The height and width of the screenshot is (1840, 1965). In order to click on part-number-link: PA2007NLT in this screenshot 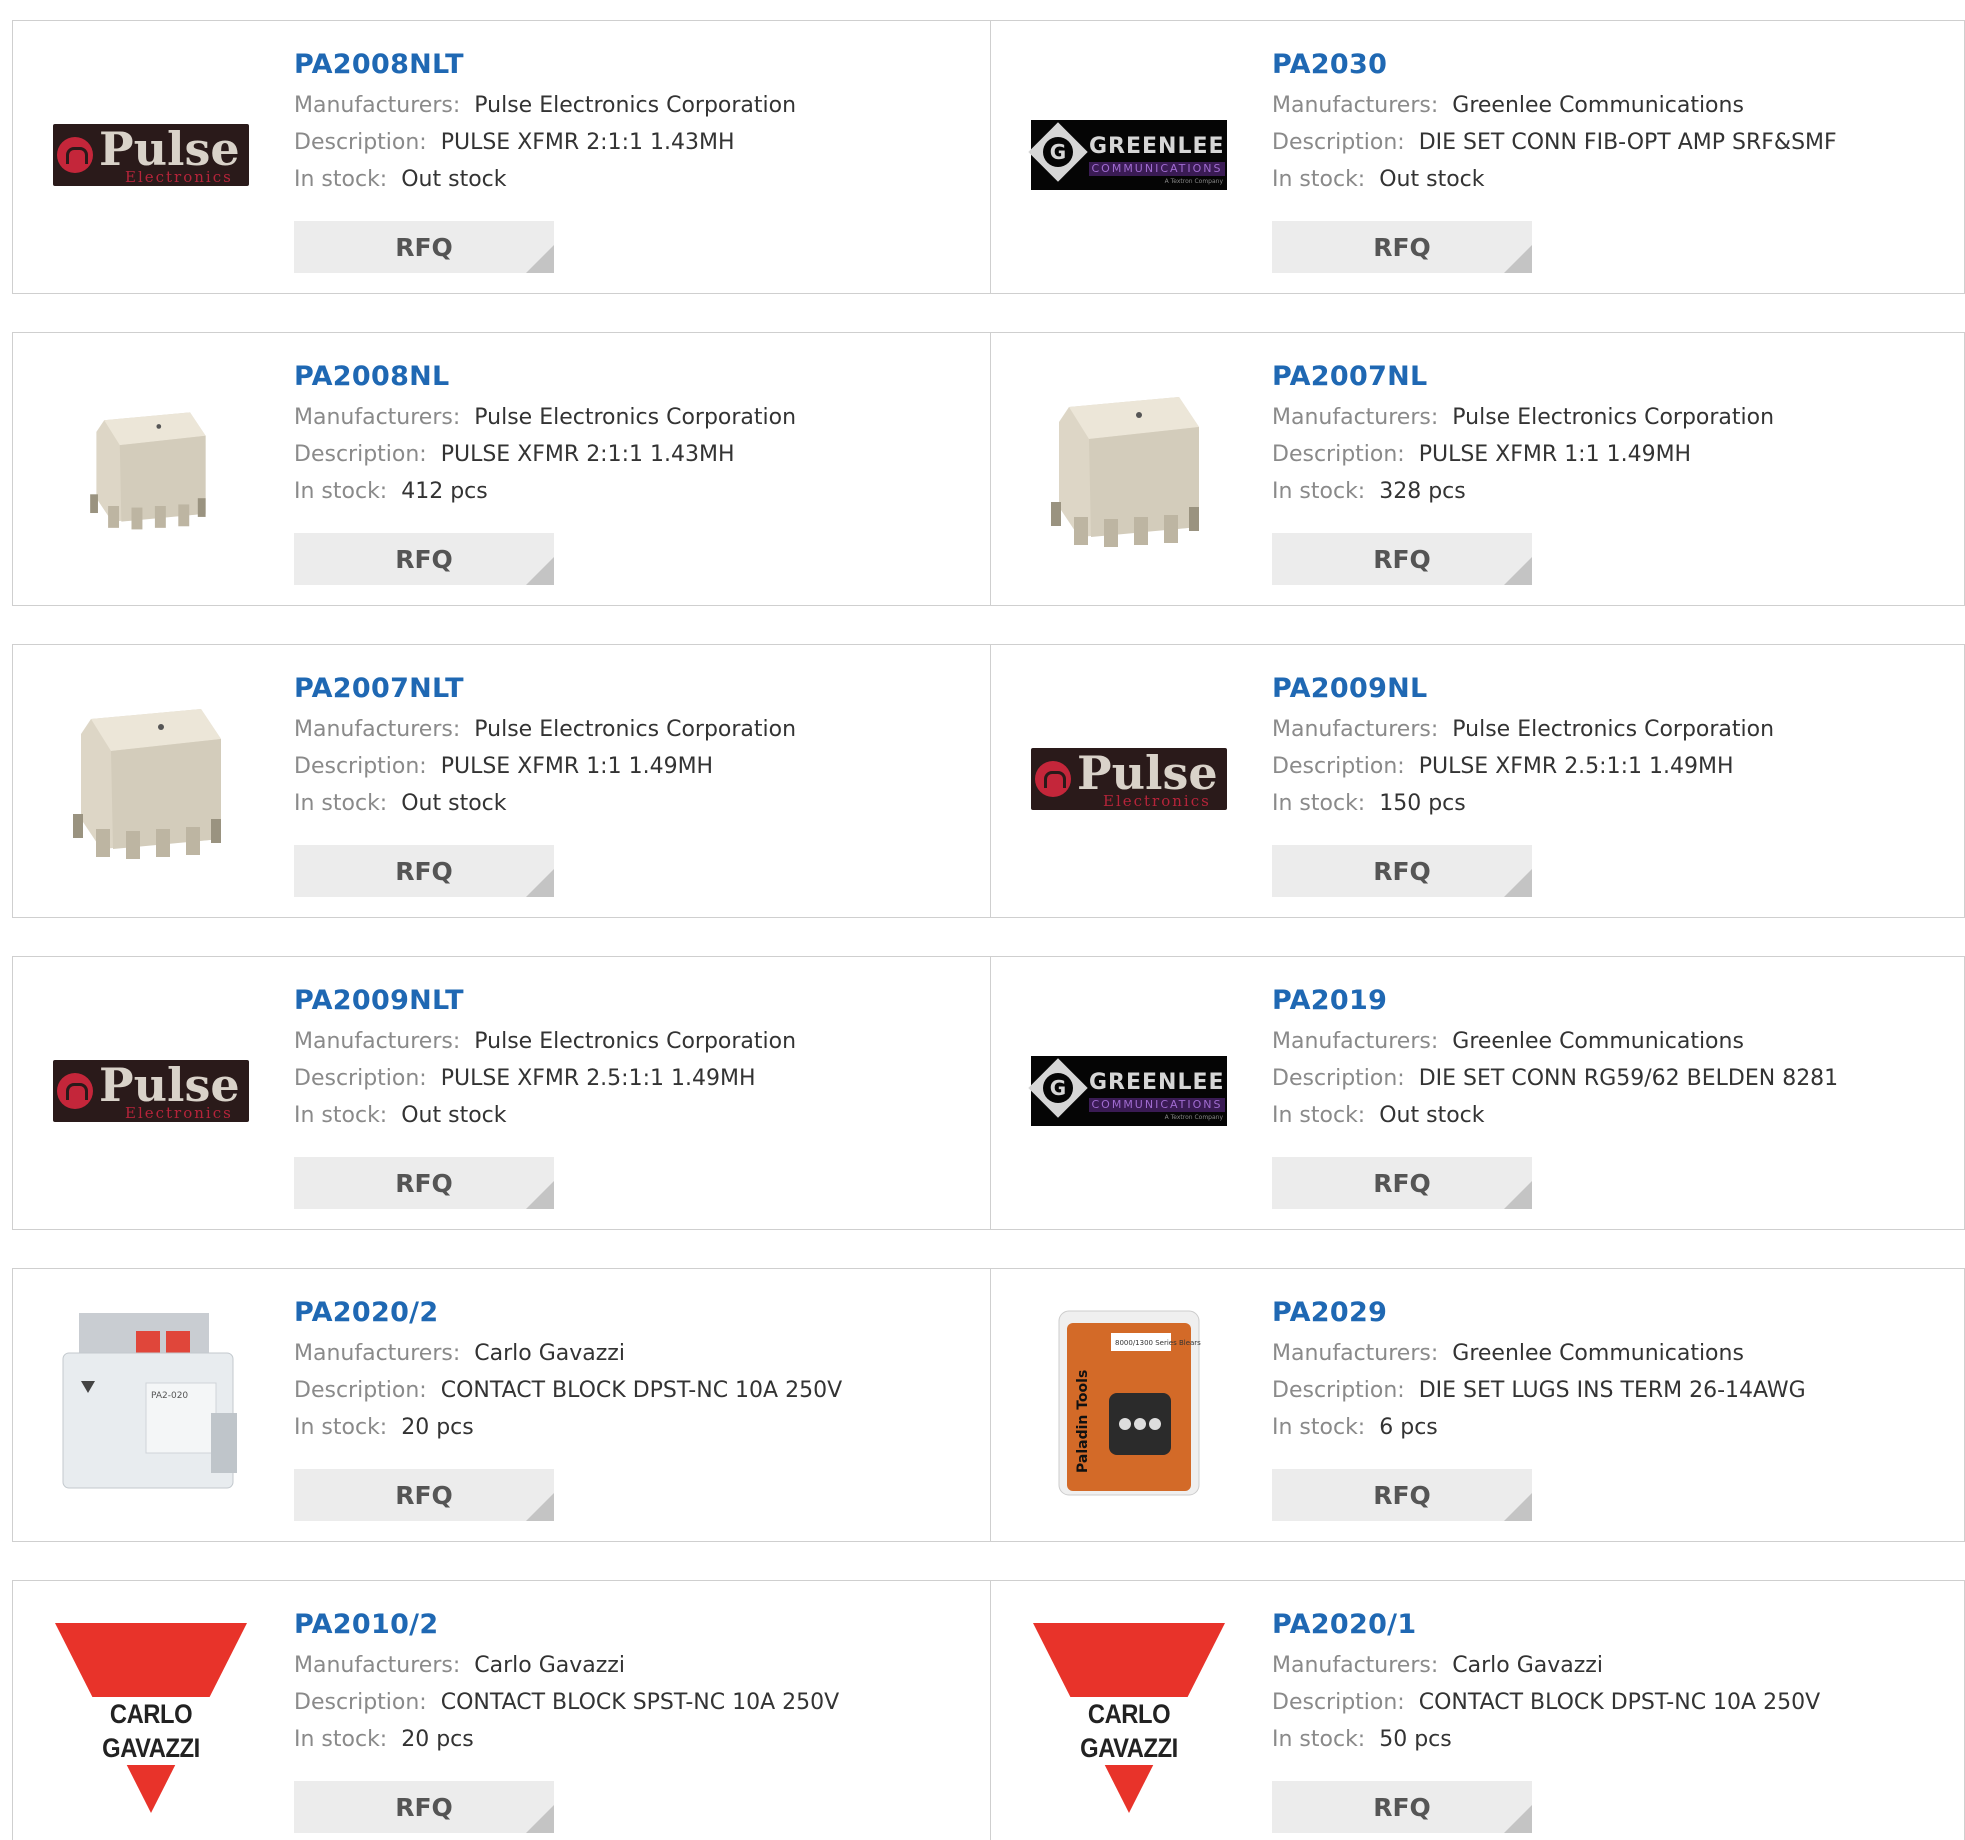, I will do `click(545, 688)`.